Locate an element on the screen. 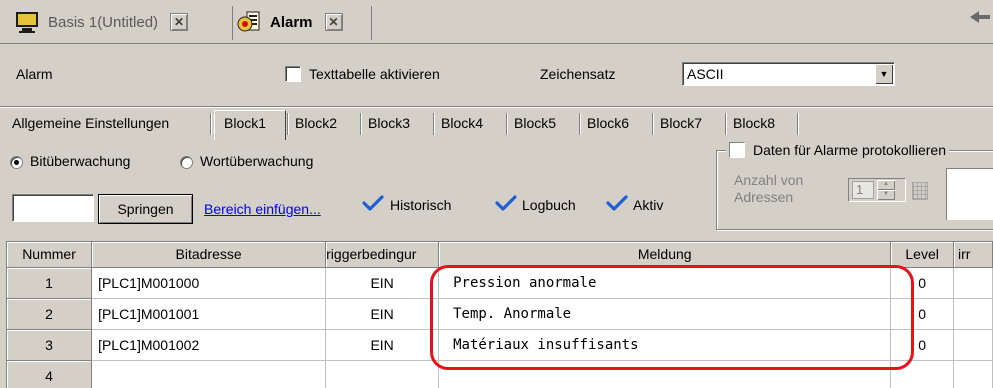  table-row: 1 [PLC1]M001000 EIN Pression anormale 0 is located at coordinates (500, 283).